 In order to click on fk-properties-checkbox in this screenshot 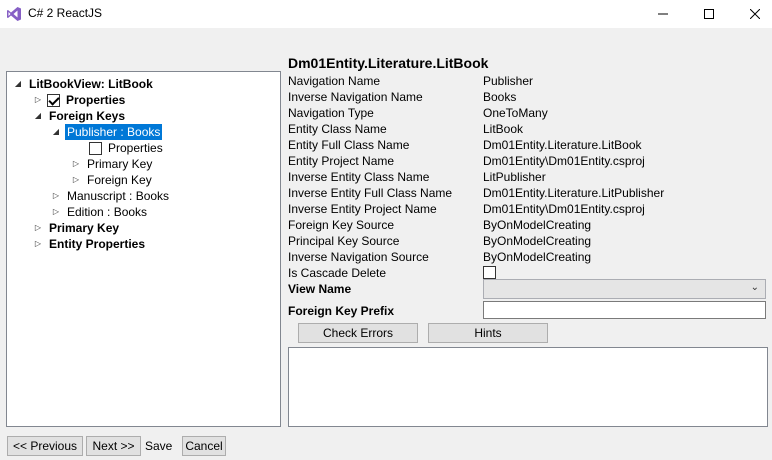, I will do `click(95, 148)`.